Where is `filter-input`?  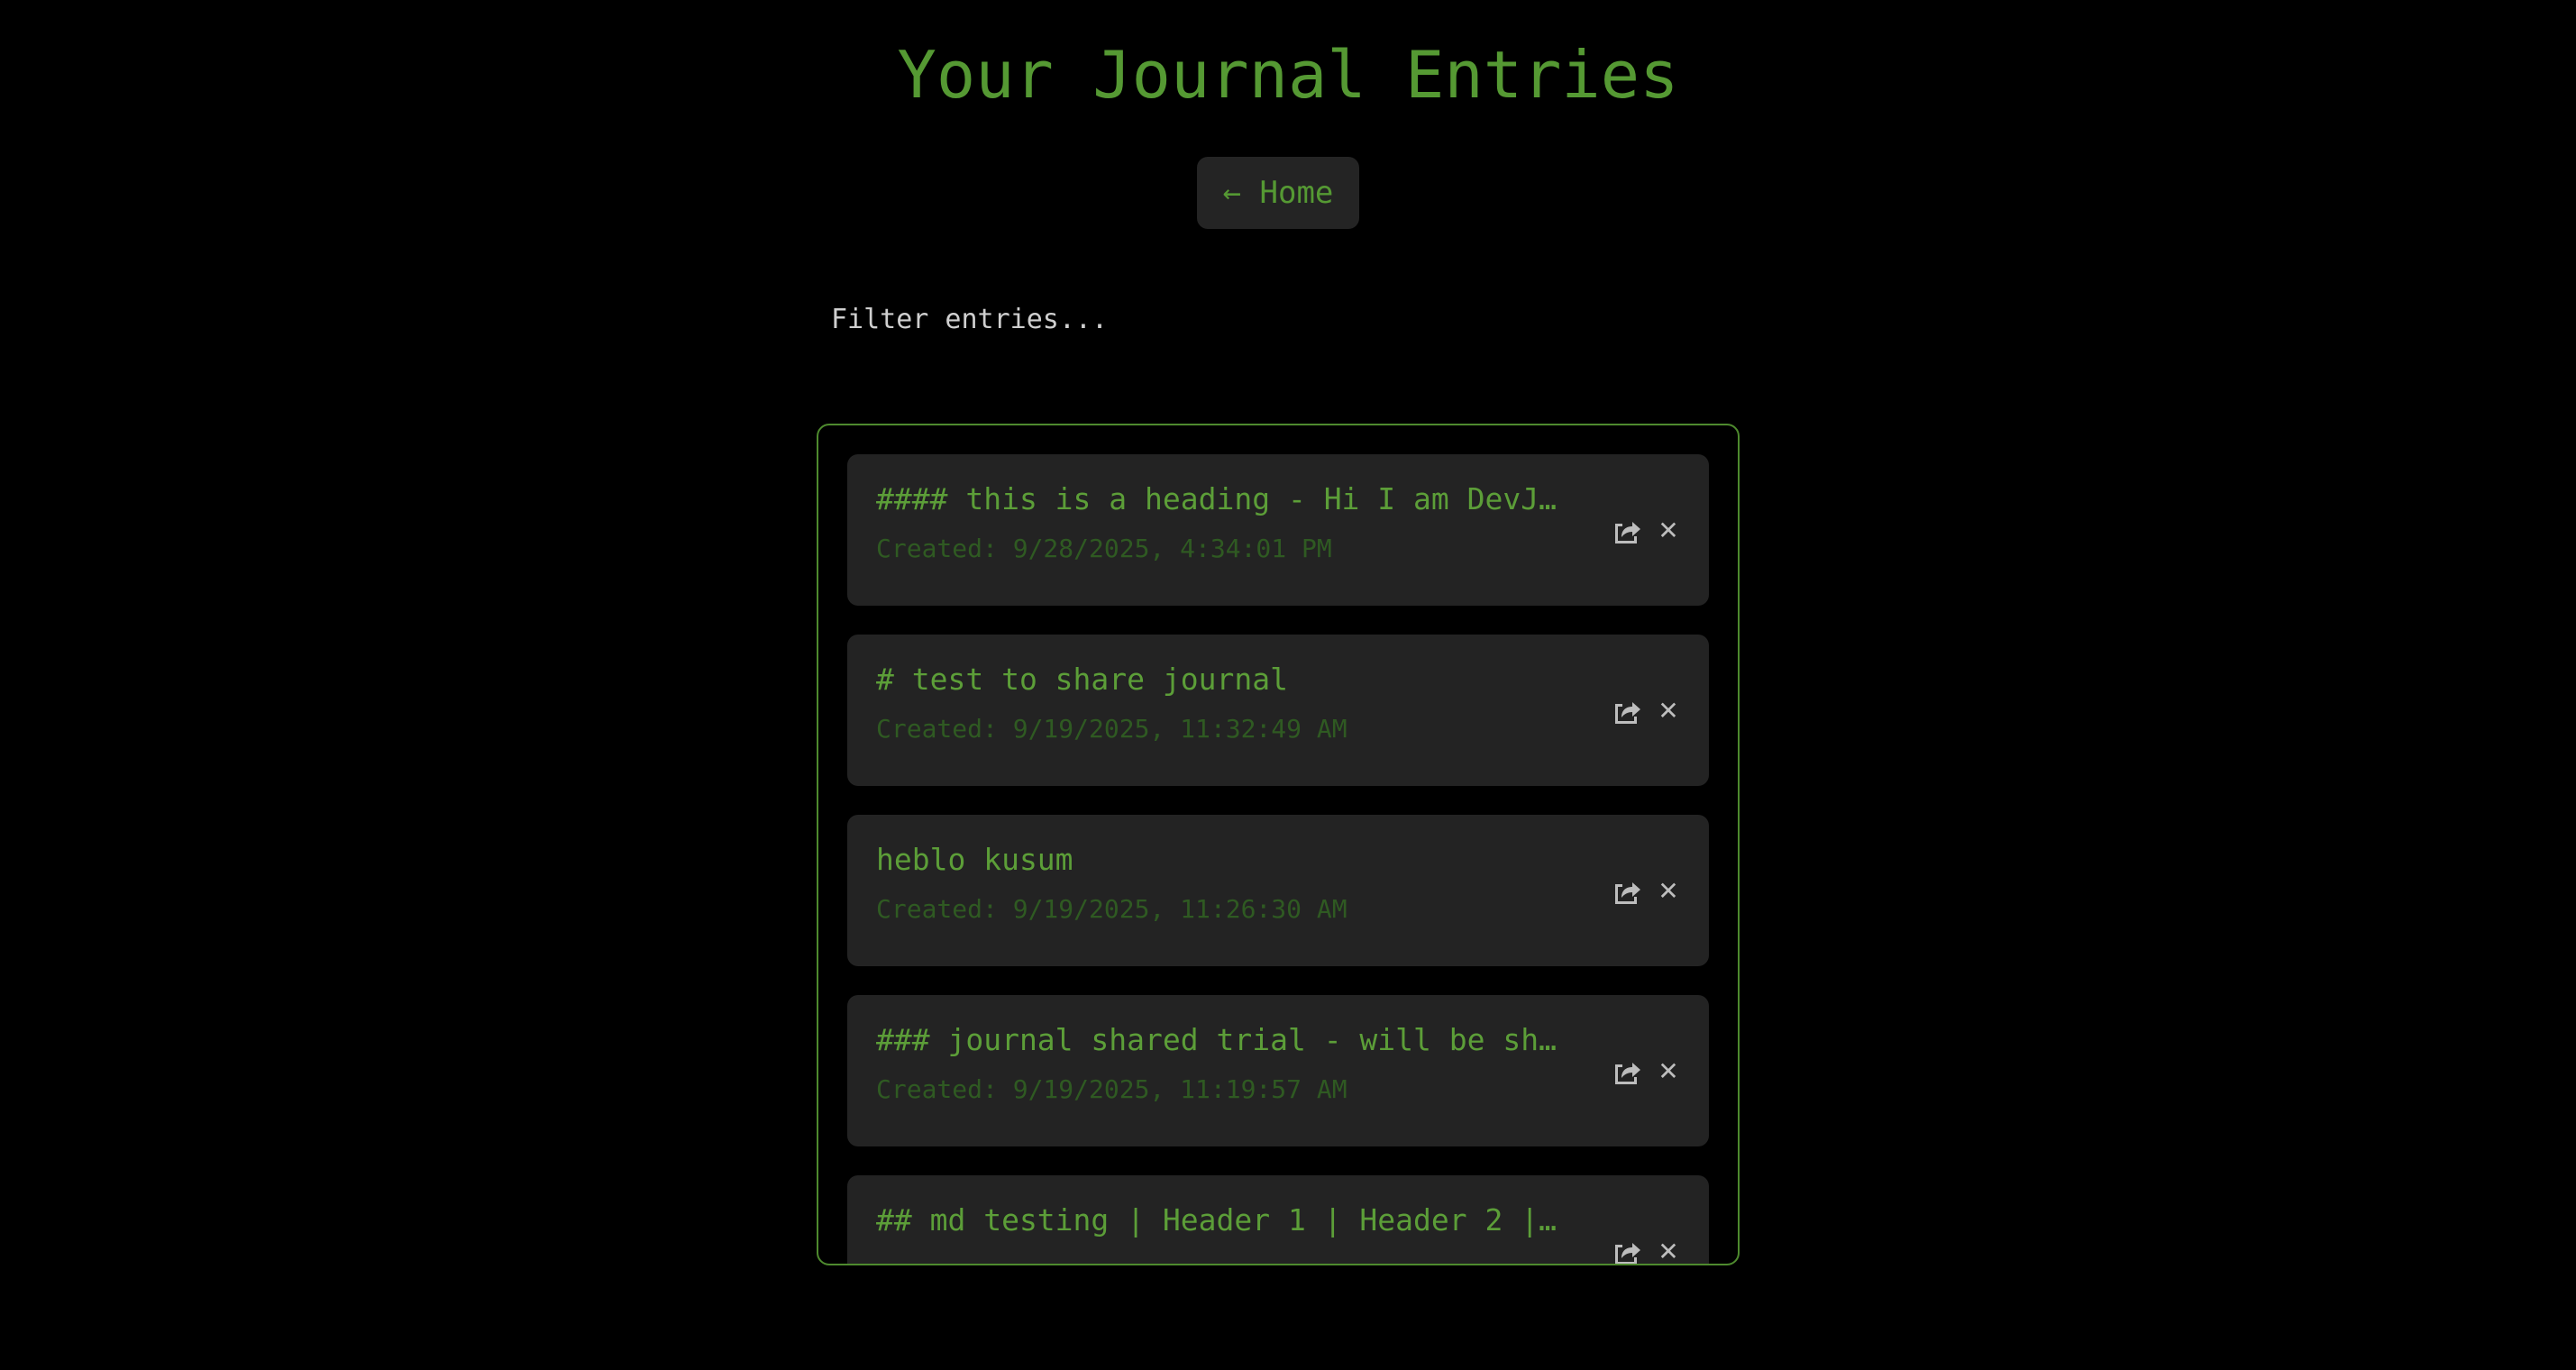 filter-input is located at coordinates (1278, 319).